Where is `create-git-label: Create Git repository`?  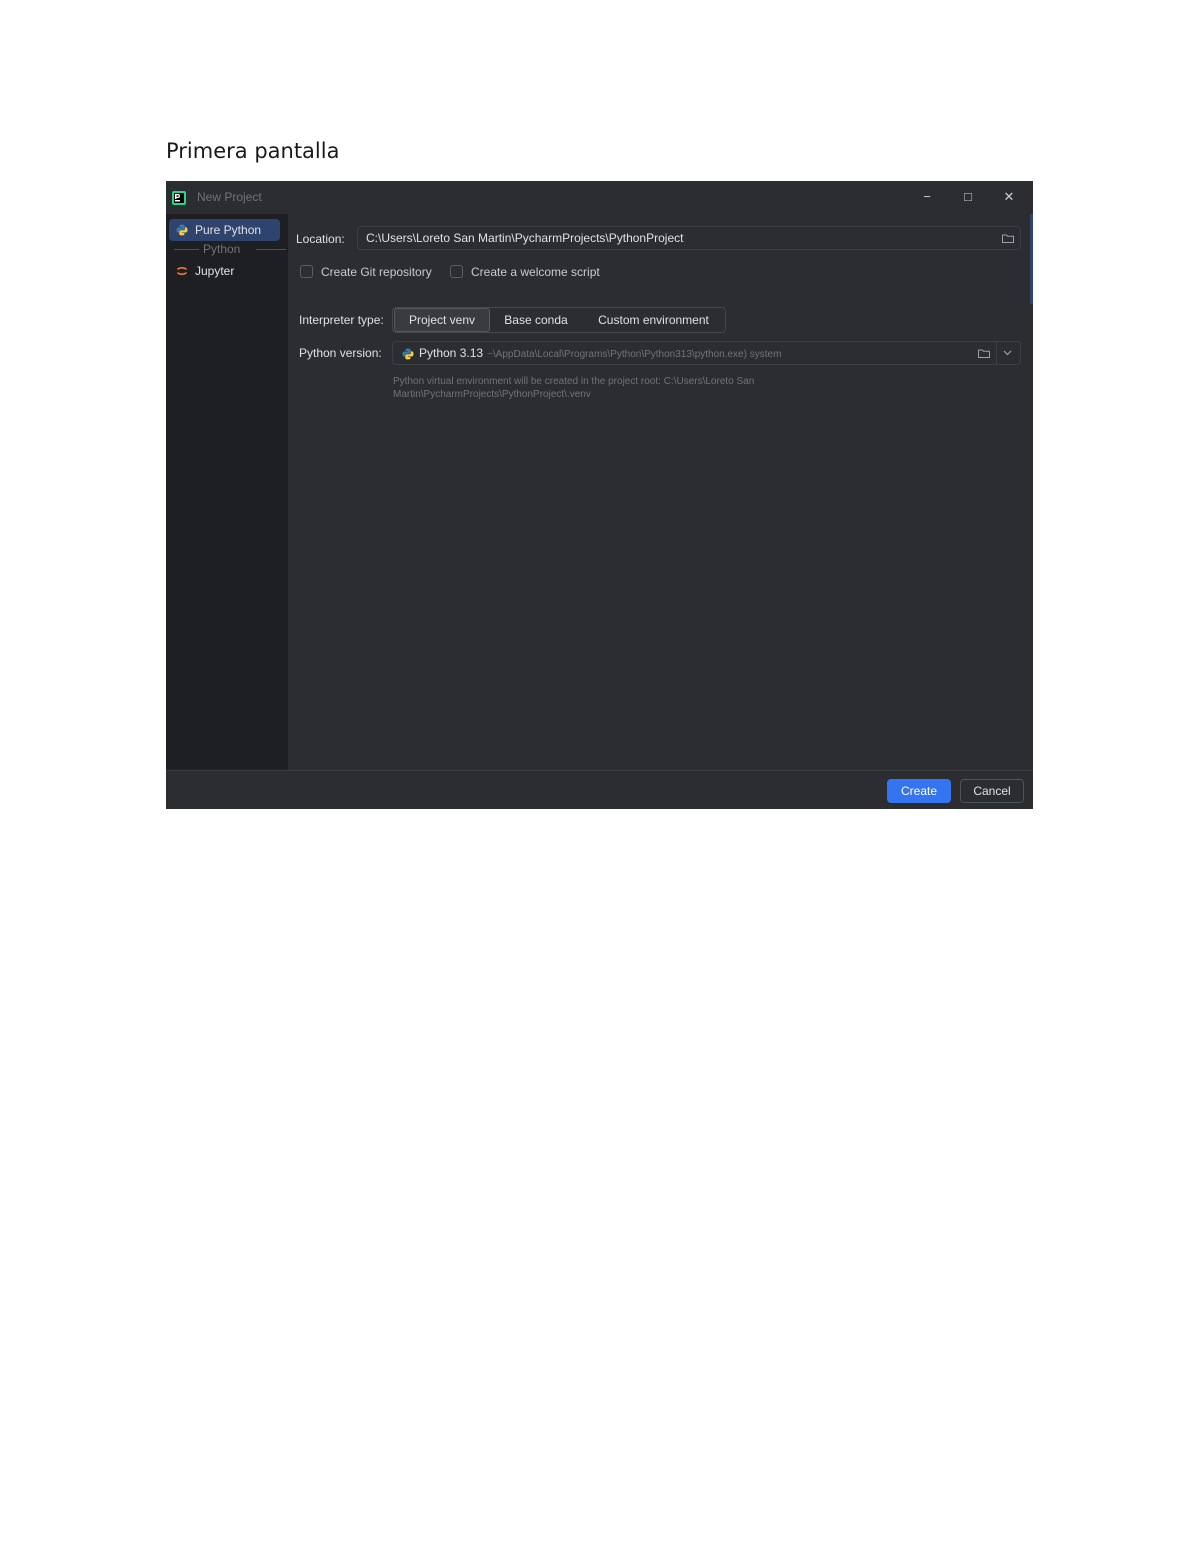
create-git-label: Create Git repository is located at coordinates (376, 272).